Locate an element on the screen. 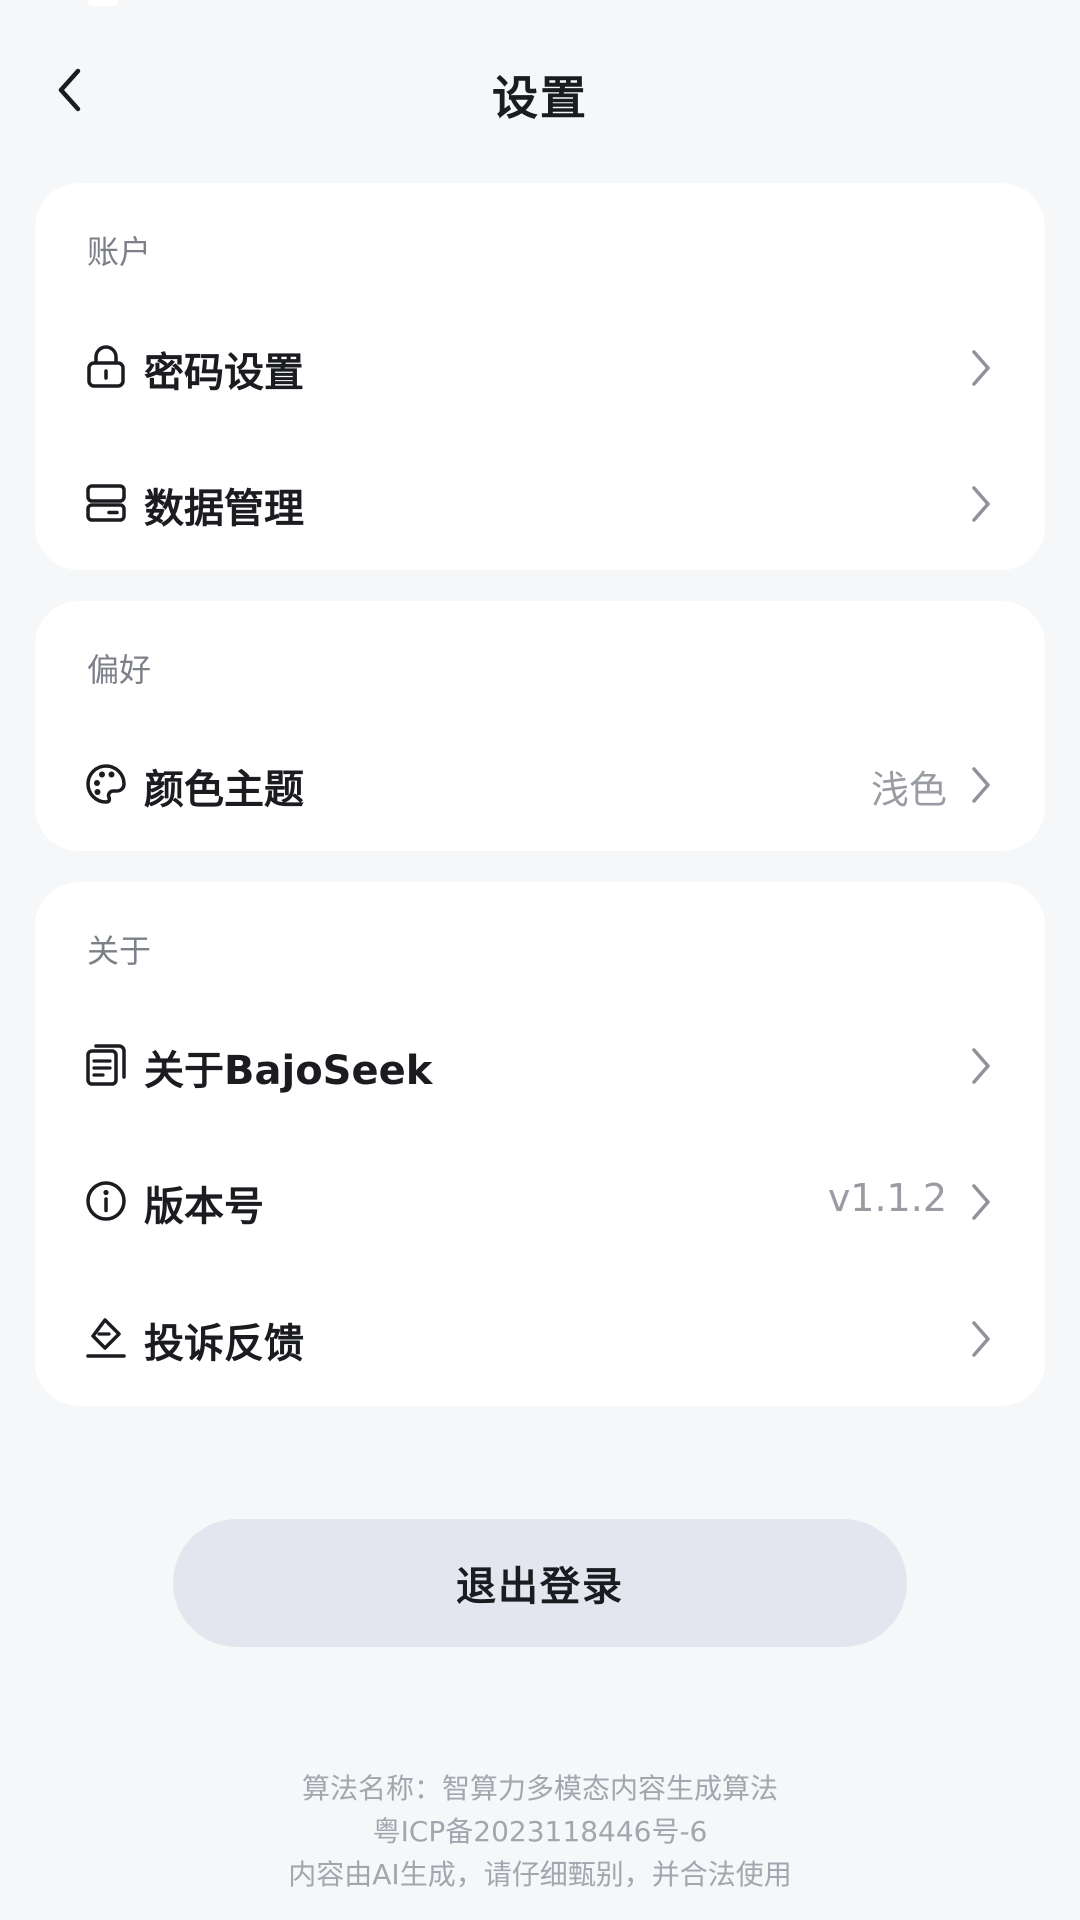 The image size is (1080, 1920). status-bar is located at coordinates (540, 4).